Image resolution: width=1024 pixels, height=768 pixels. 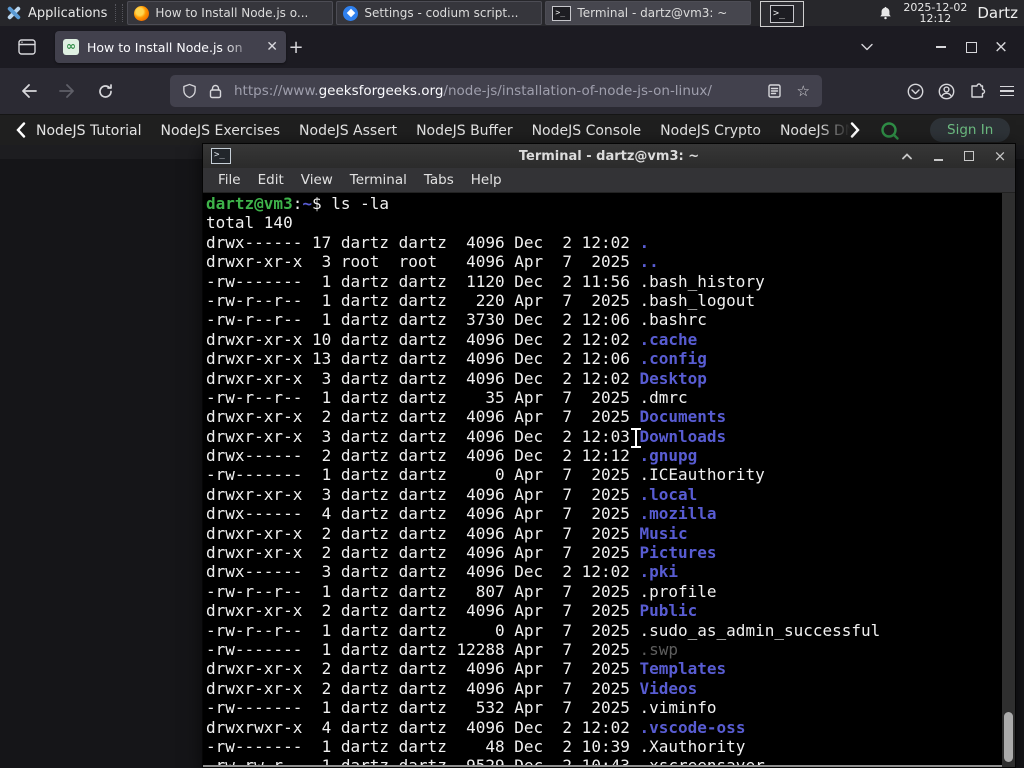 What do you see at coordinates (486, 180) in the screenshot?
I see `menu-help: Help` at bounding box center [486, 180].